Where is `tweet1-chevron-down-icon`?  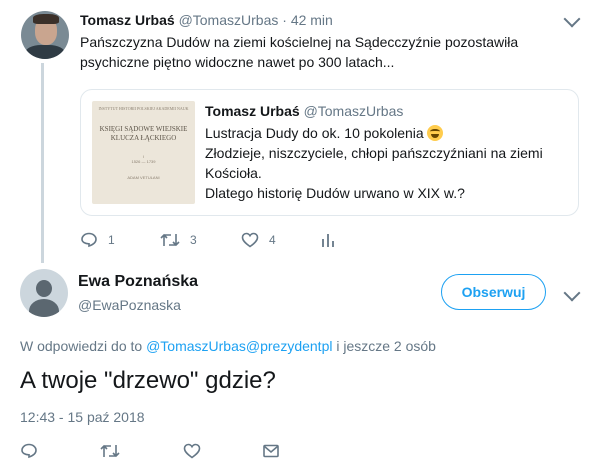
tweet1-chevron-down-icon is located at coordinates (572, 19).